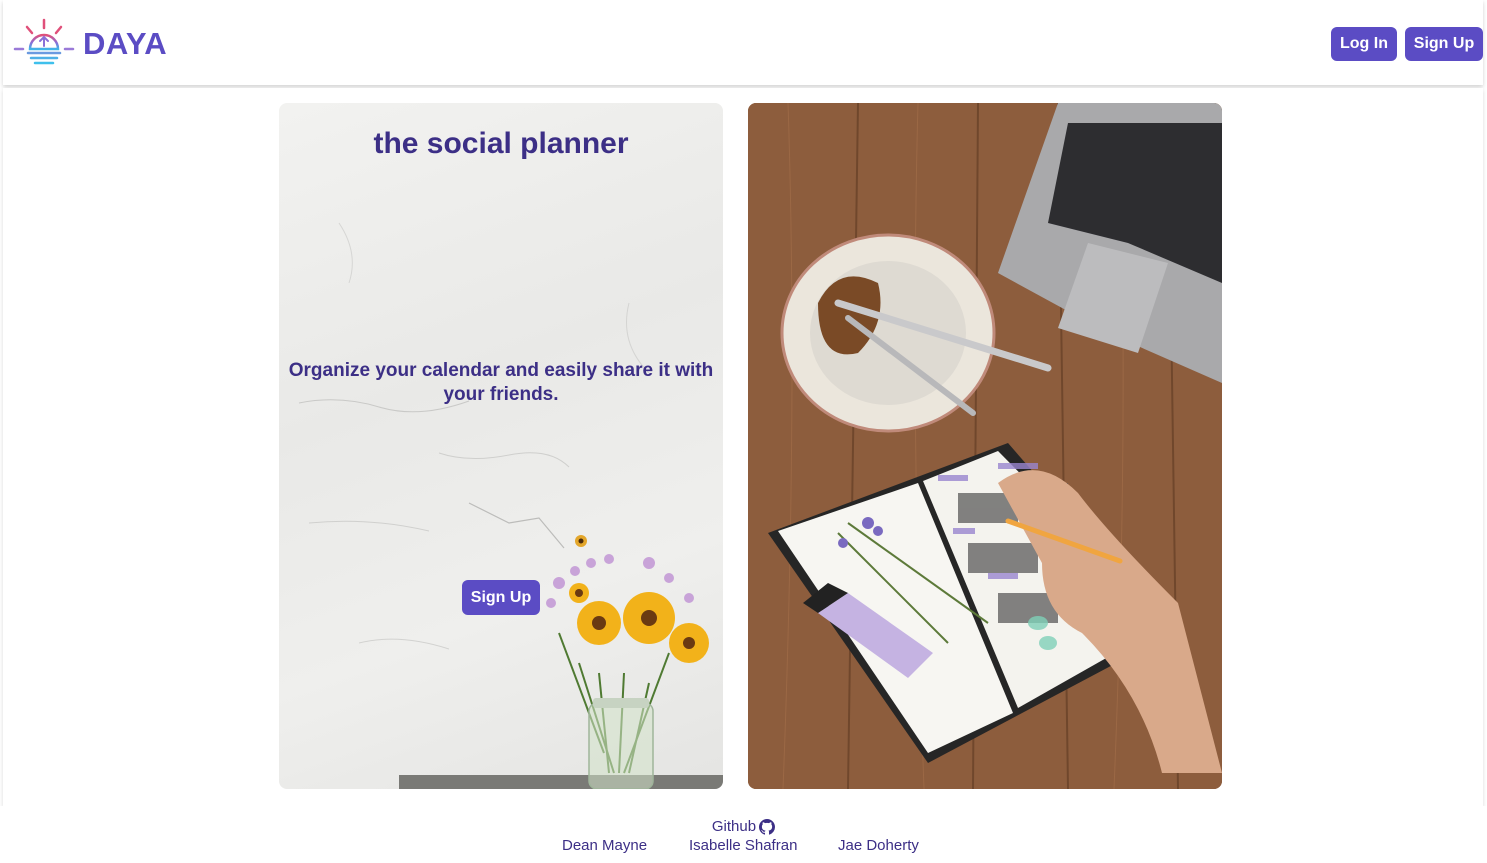 The height and width of the screenshot is (863, 1487). I want to click on author-link-isabelle: Isabelle Shafran, so click(743, 845).